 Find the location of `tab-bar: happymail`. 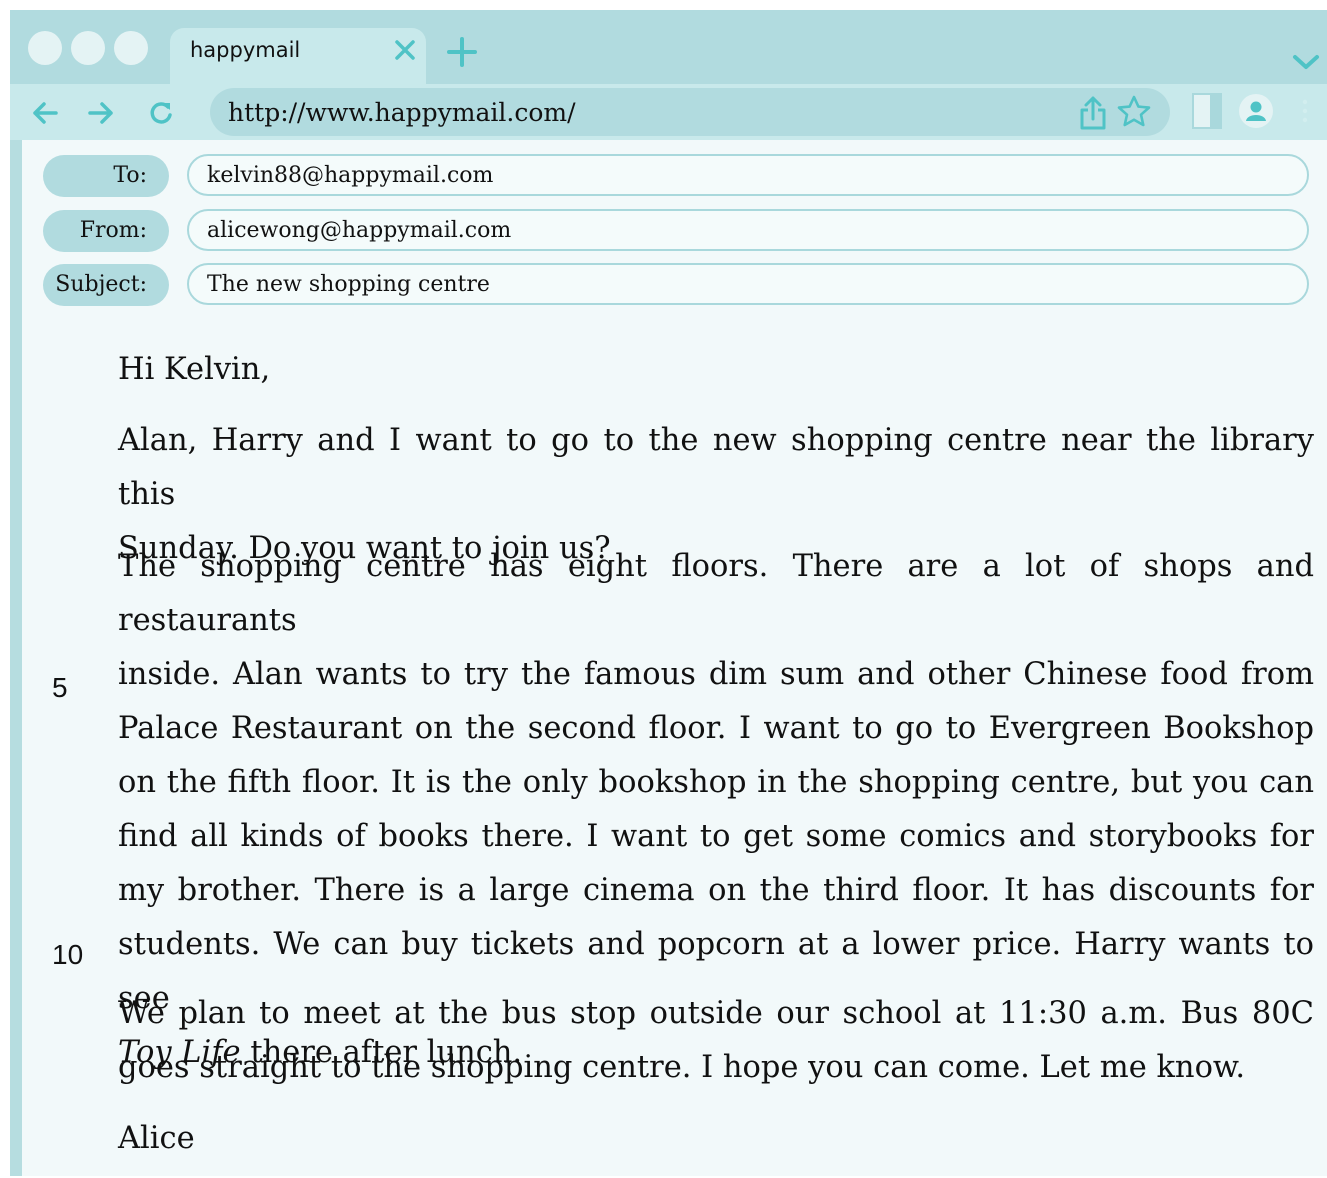

tab-bar: happymail is located at coordinates (668, 47).